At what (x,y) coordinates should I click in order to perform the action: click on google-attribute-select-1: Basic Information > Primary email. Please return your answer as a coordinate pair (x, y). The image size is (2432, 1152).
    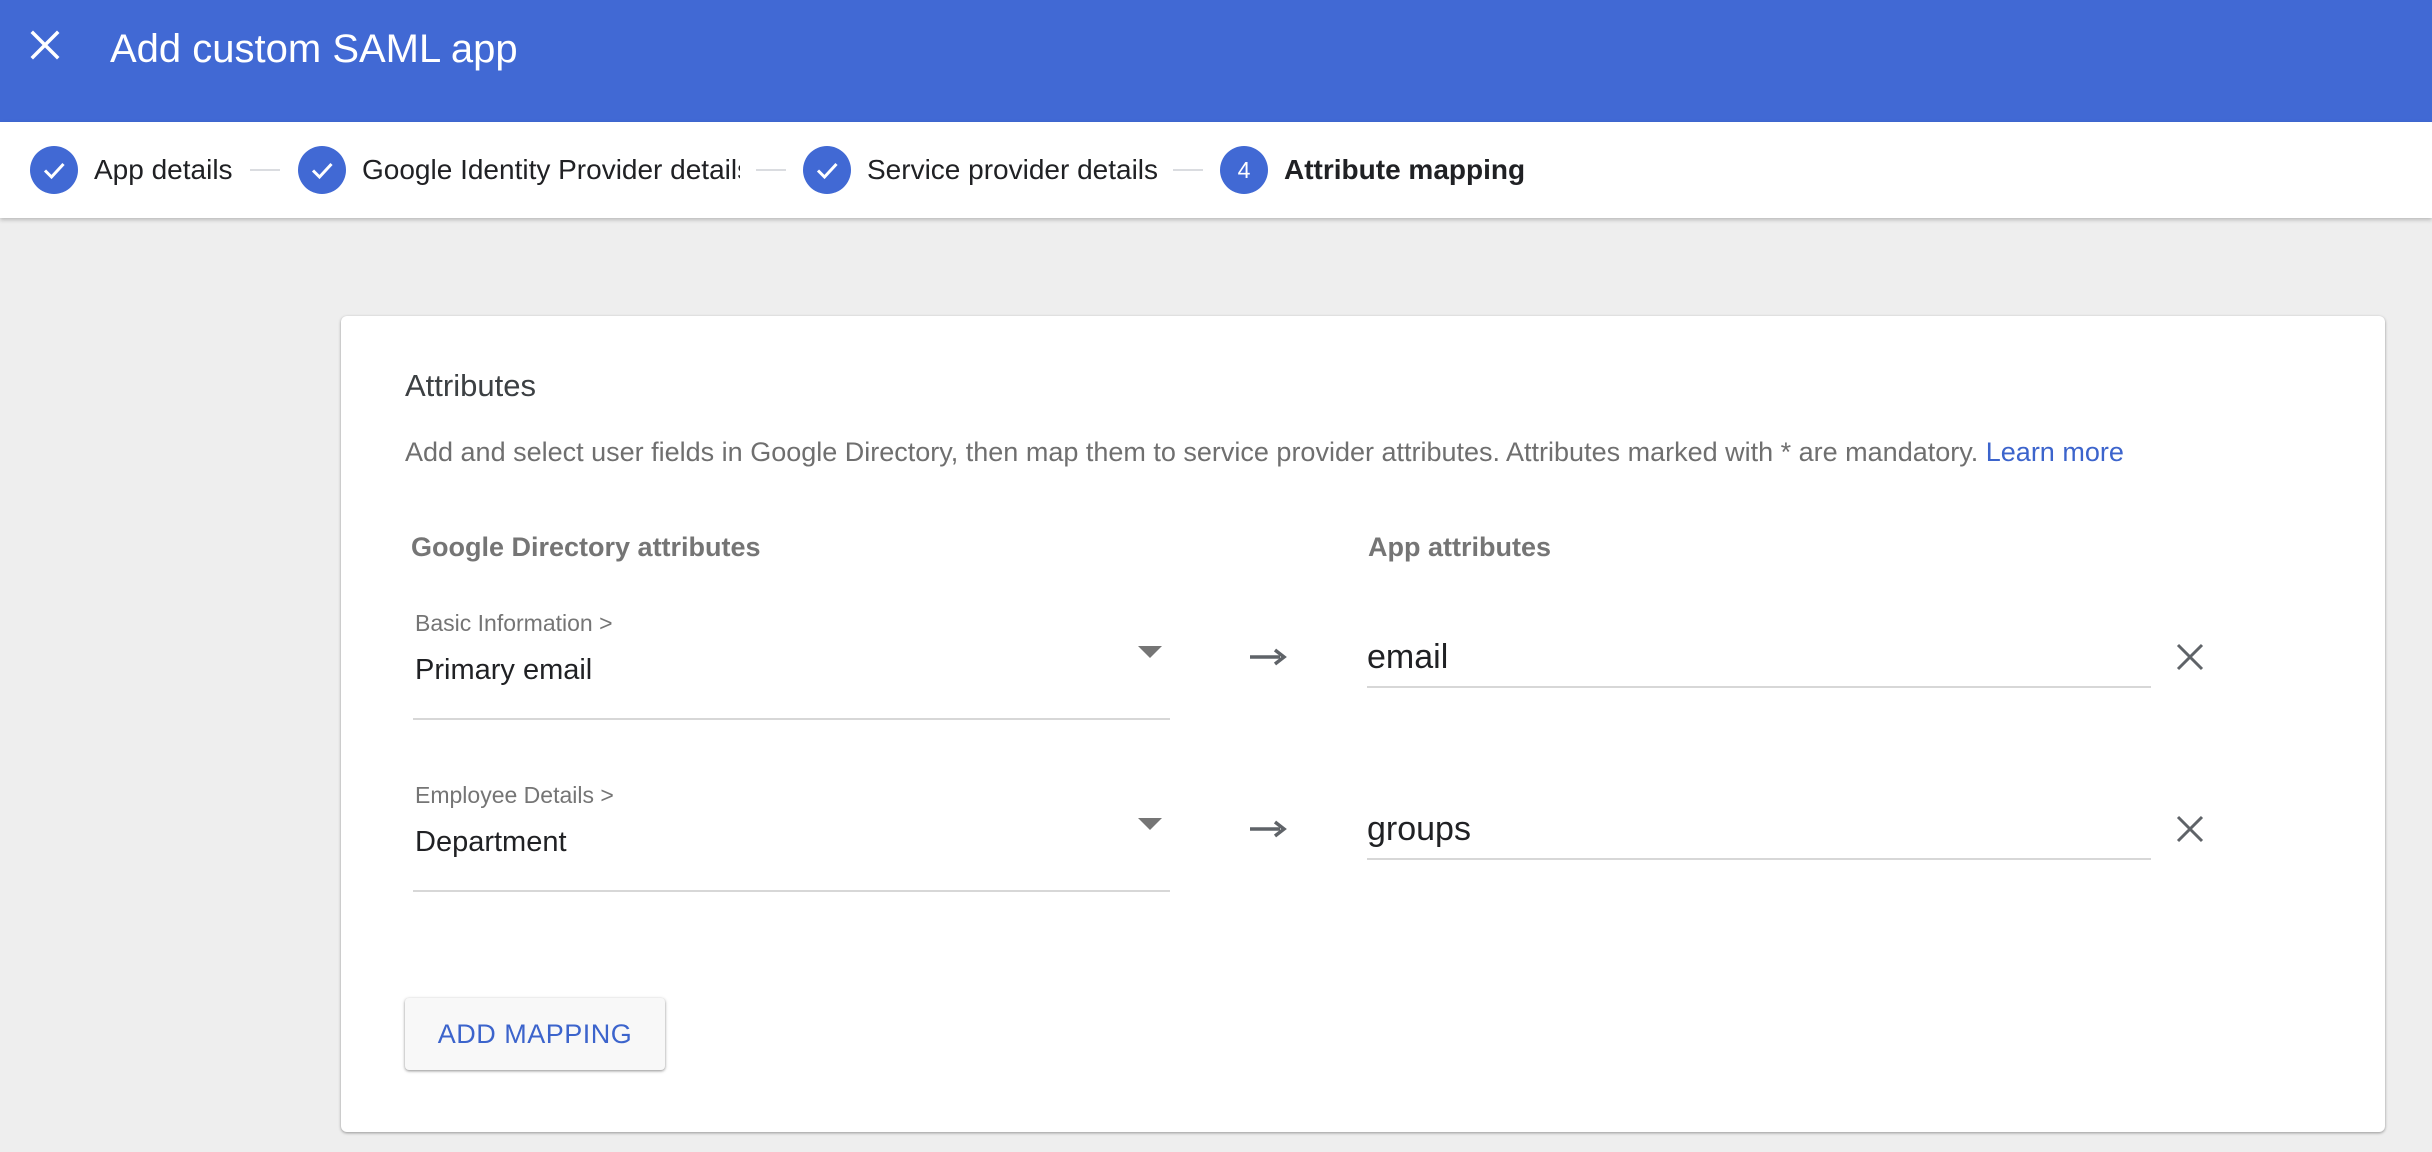
    Looking at the image, I should click on (791, 664).